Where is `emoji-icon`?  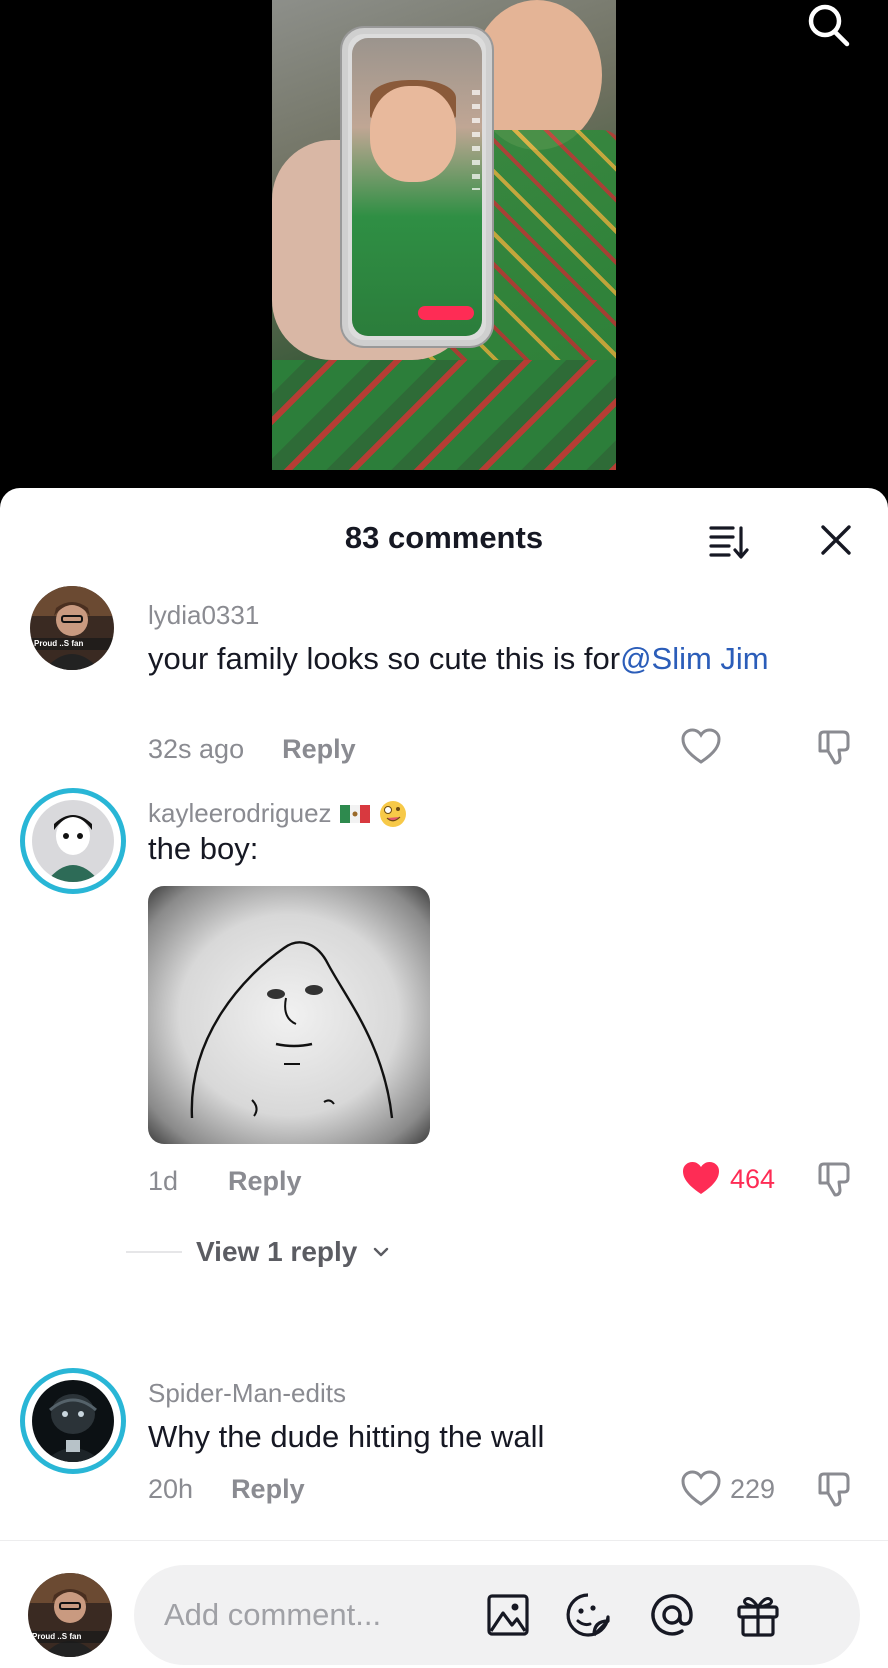 emoji-icon is located at coordinates (588, 1615).